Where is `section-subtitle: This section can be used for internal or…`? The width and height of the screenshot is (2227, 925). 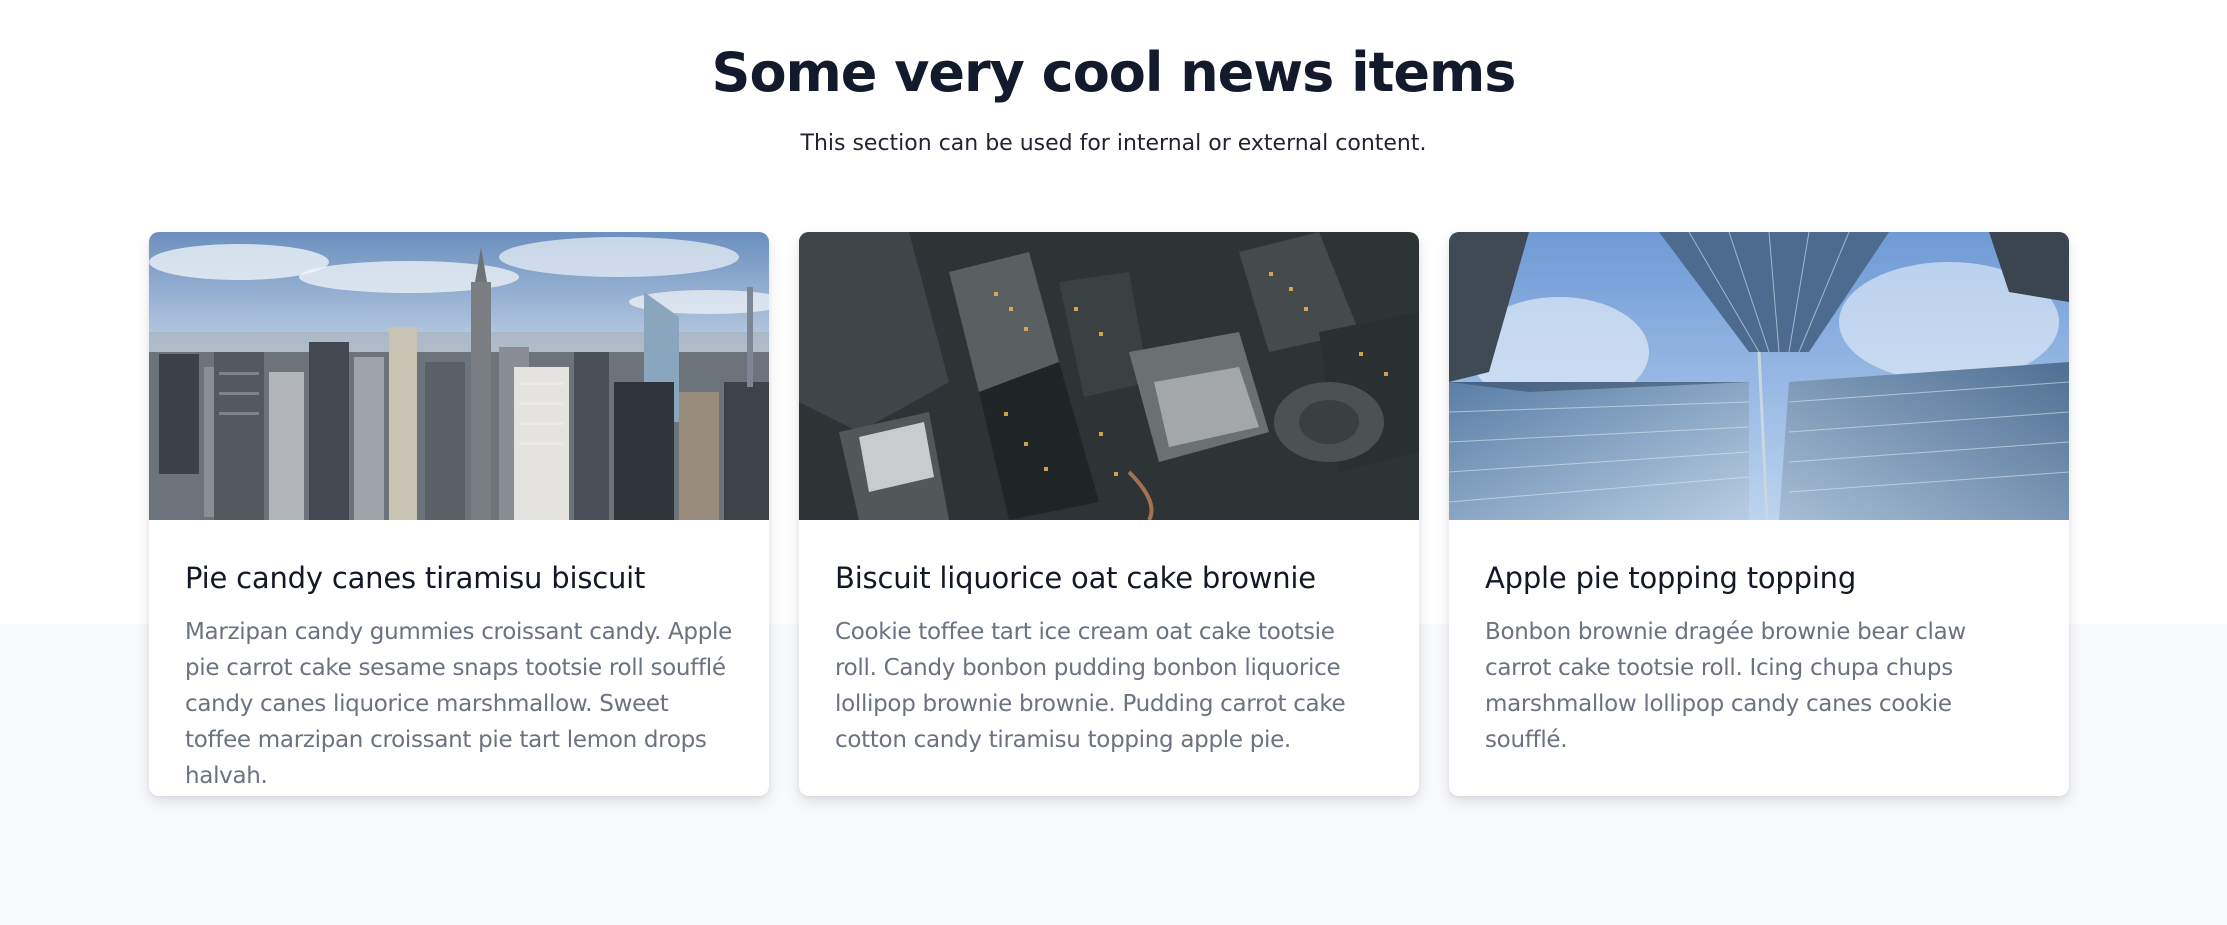
section-subtitle: This section can be used for internal or… is located at coordinates (1113, 143).